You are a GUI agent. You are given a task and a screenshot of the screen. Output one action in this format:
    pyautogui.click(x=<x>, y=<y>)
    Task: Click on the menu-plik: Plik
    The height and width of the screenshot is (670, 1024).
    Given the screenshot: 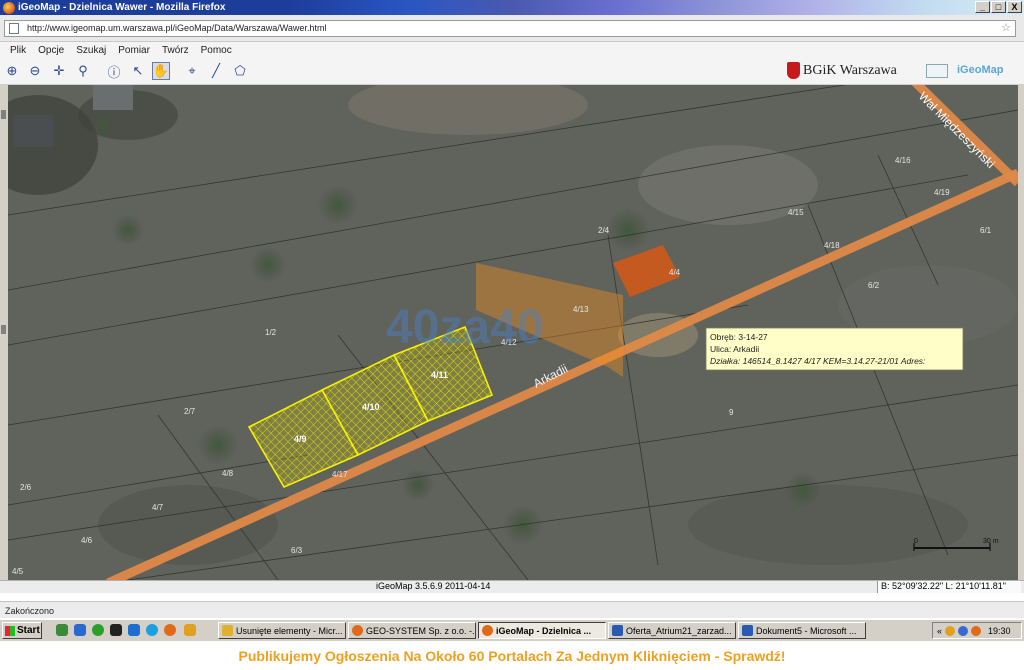 What is the action you would take?
    pyautogui.click(x=18, y=50)
    